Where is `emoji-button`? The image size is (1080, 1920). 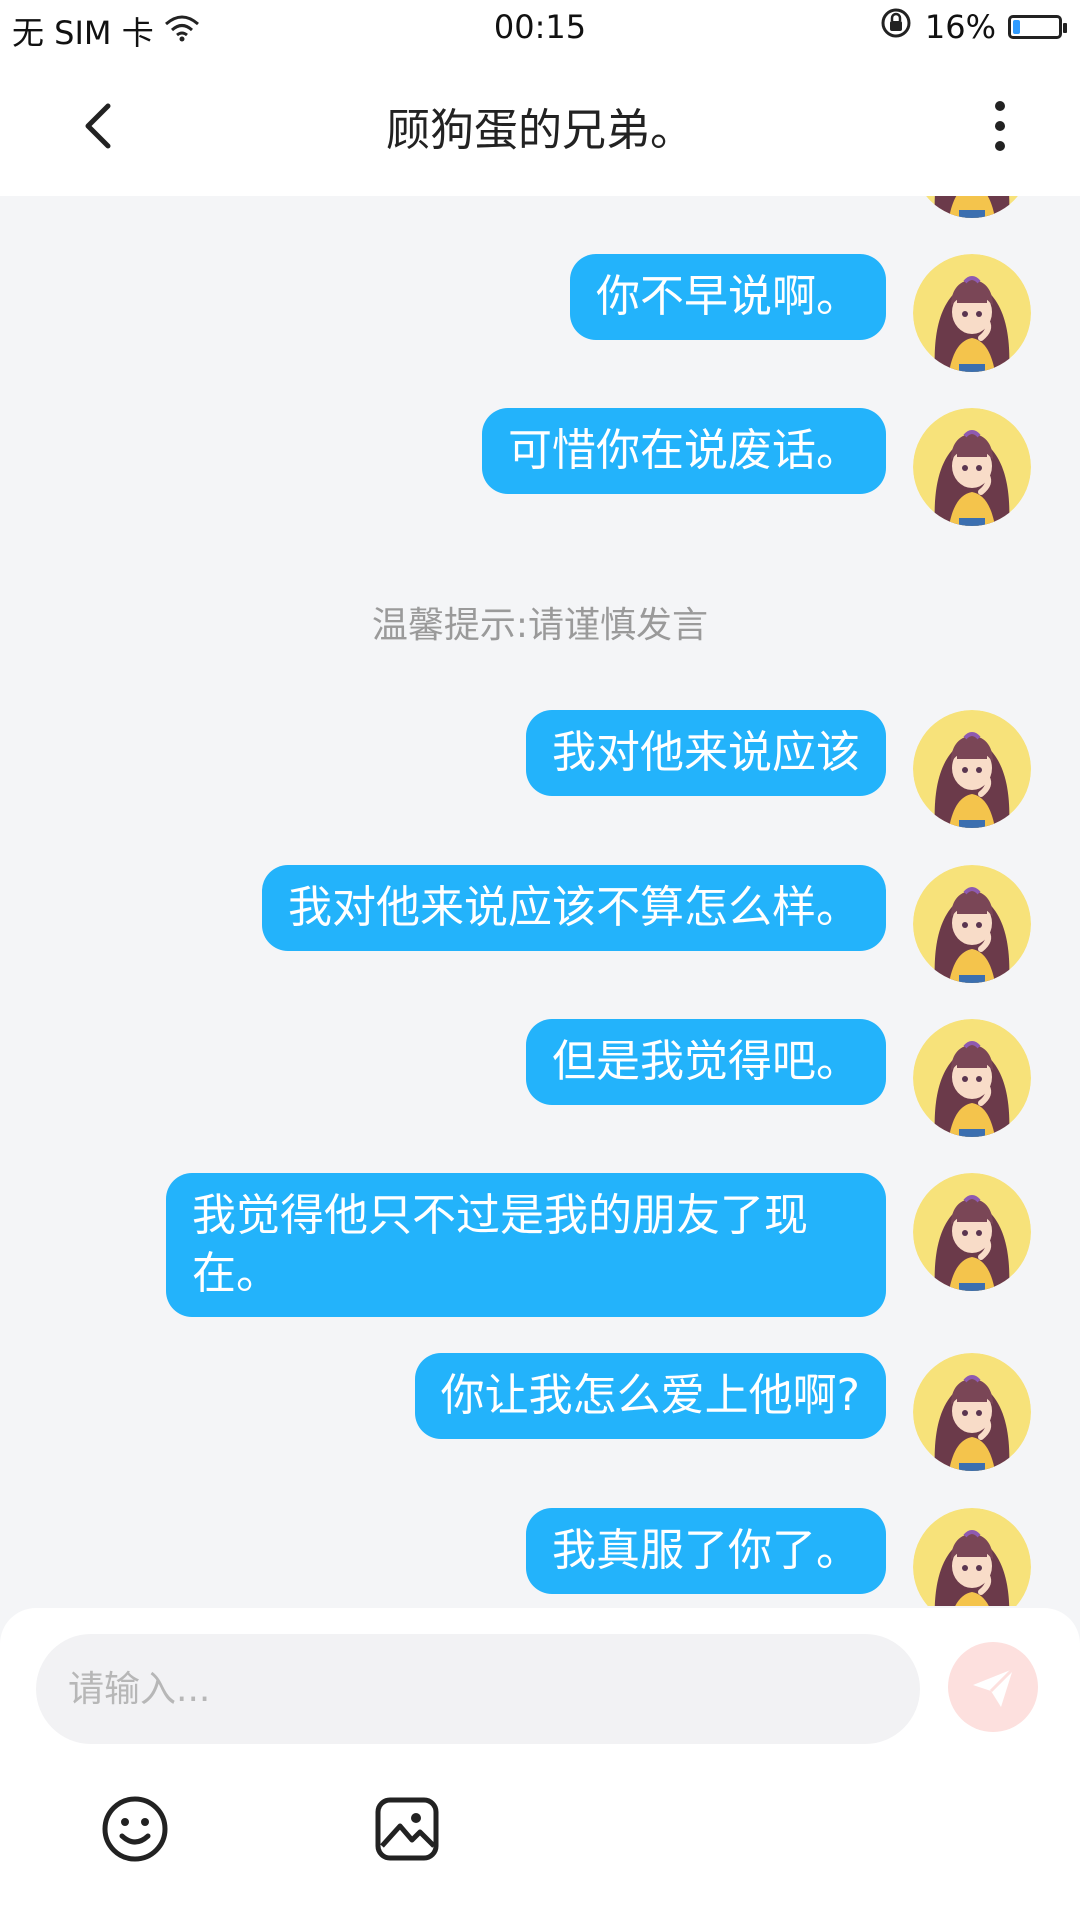
emoji-button is located at coordinates (135, 1829).